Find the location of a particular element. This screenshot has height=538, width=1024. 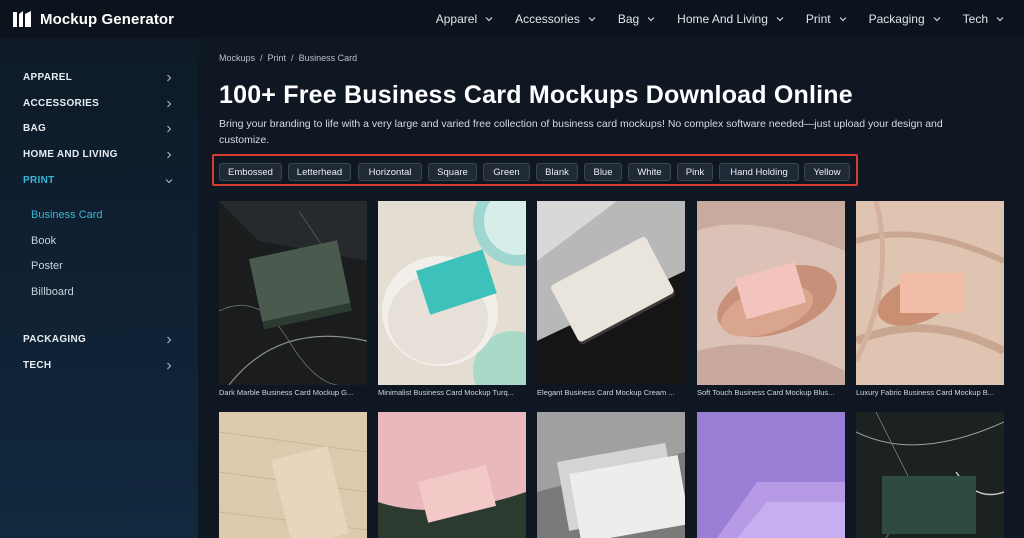

nav-accessories: Accessories is located at coordinates (555, 19).